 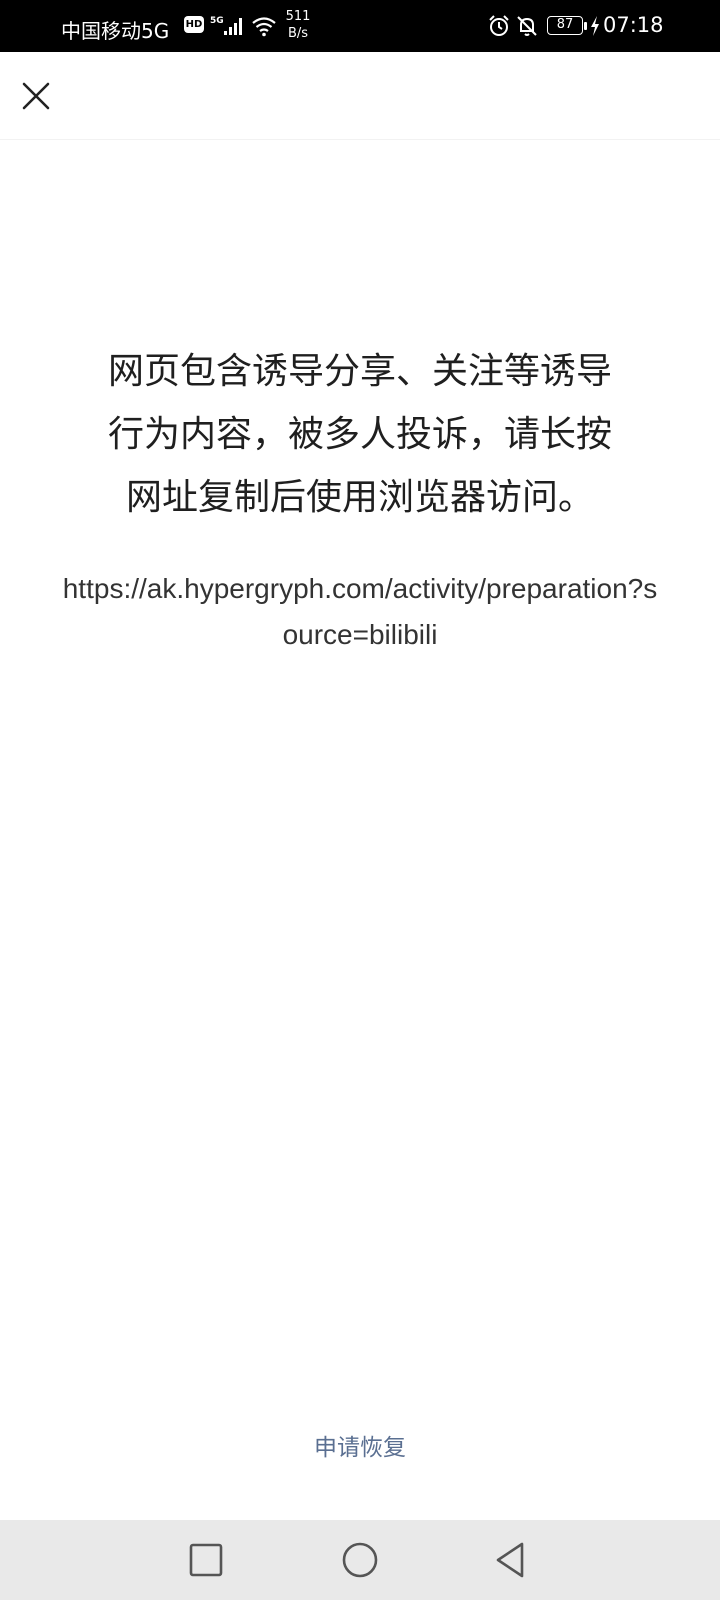 I want to click on network-speed: 511 B/s, so click(x=298, y=25).